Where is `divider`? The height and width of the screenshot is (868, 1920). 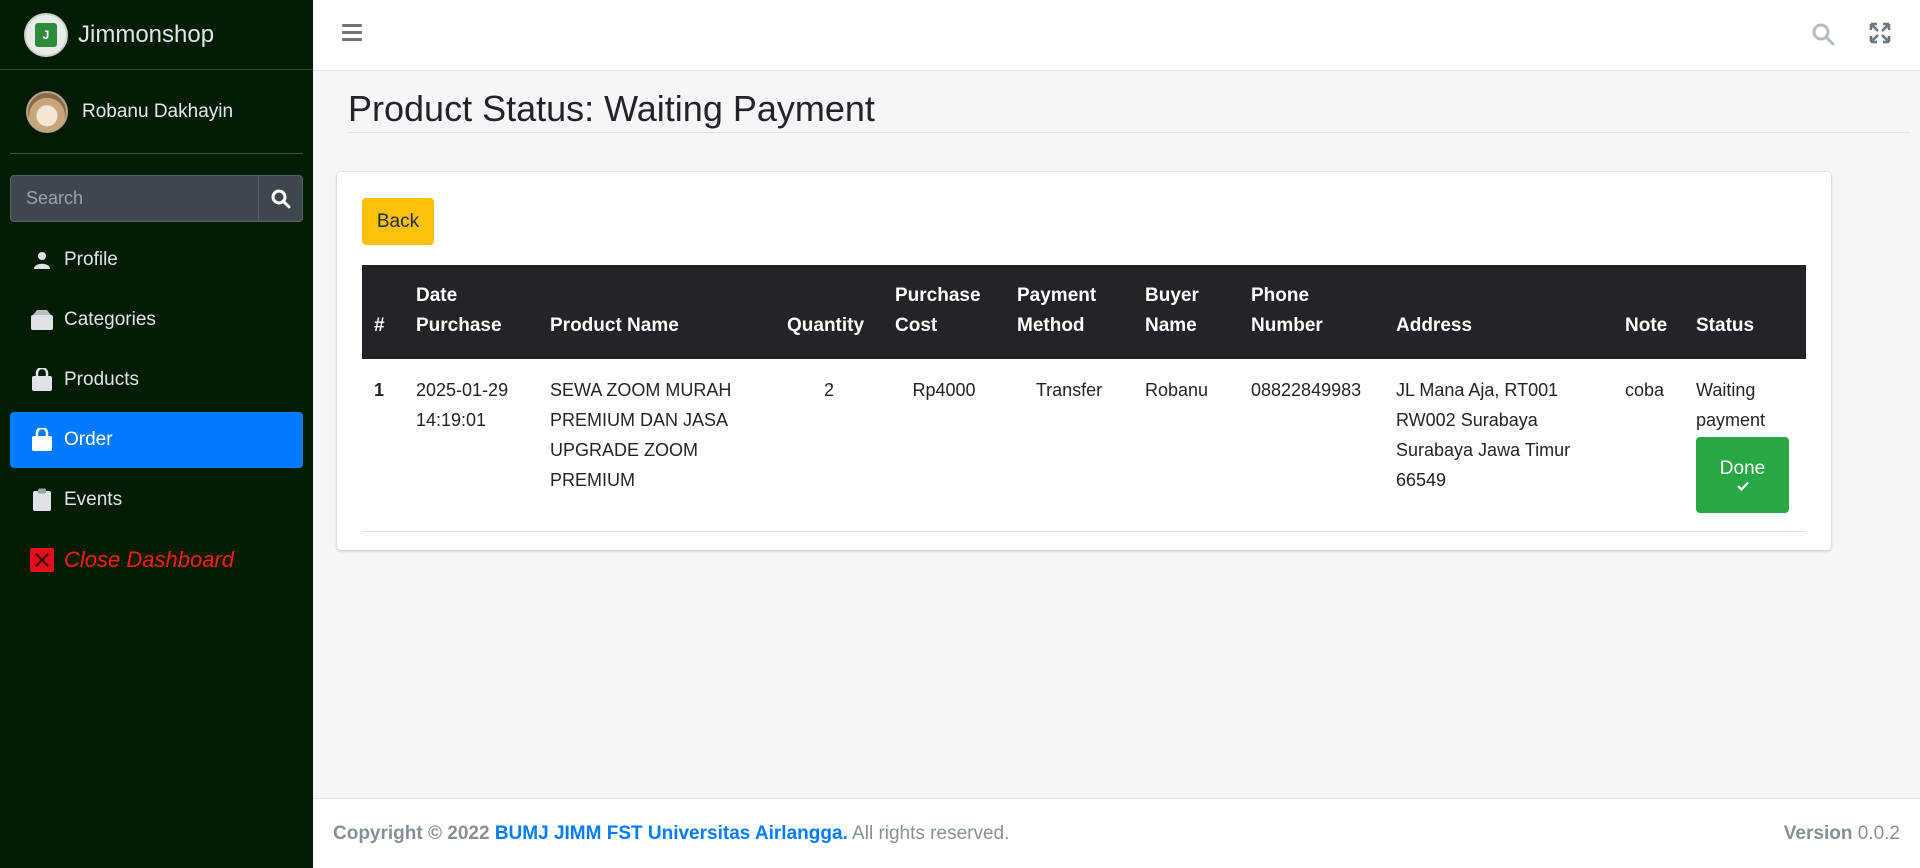 divider is located at coordinates (1129, 132).